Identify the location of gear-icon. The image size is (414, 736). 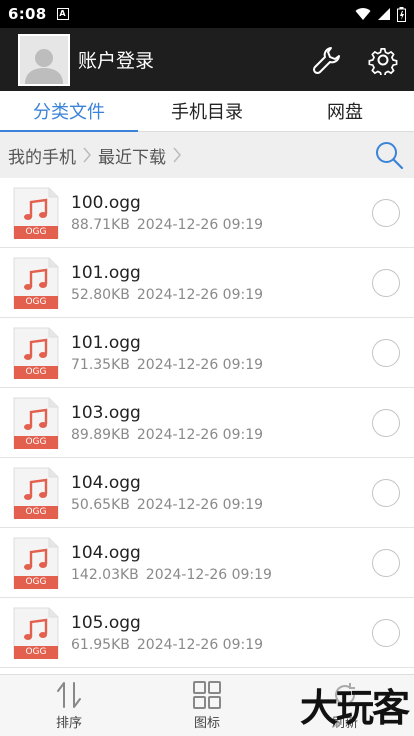
(383, 60).